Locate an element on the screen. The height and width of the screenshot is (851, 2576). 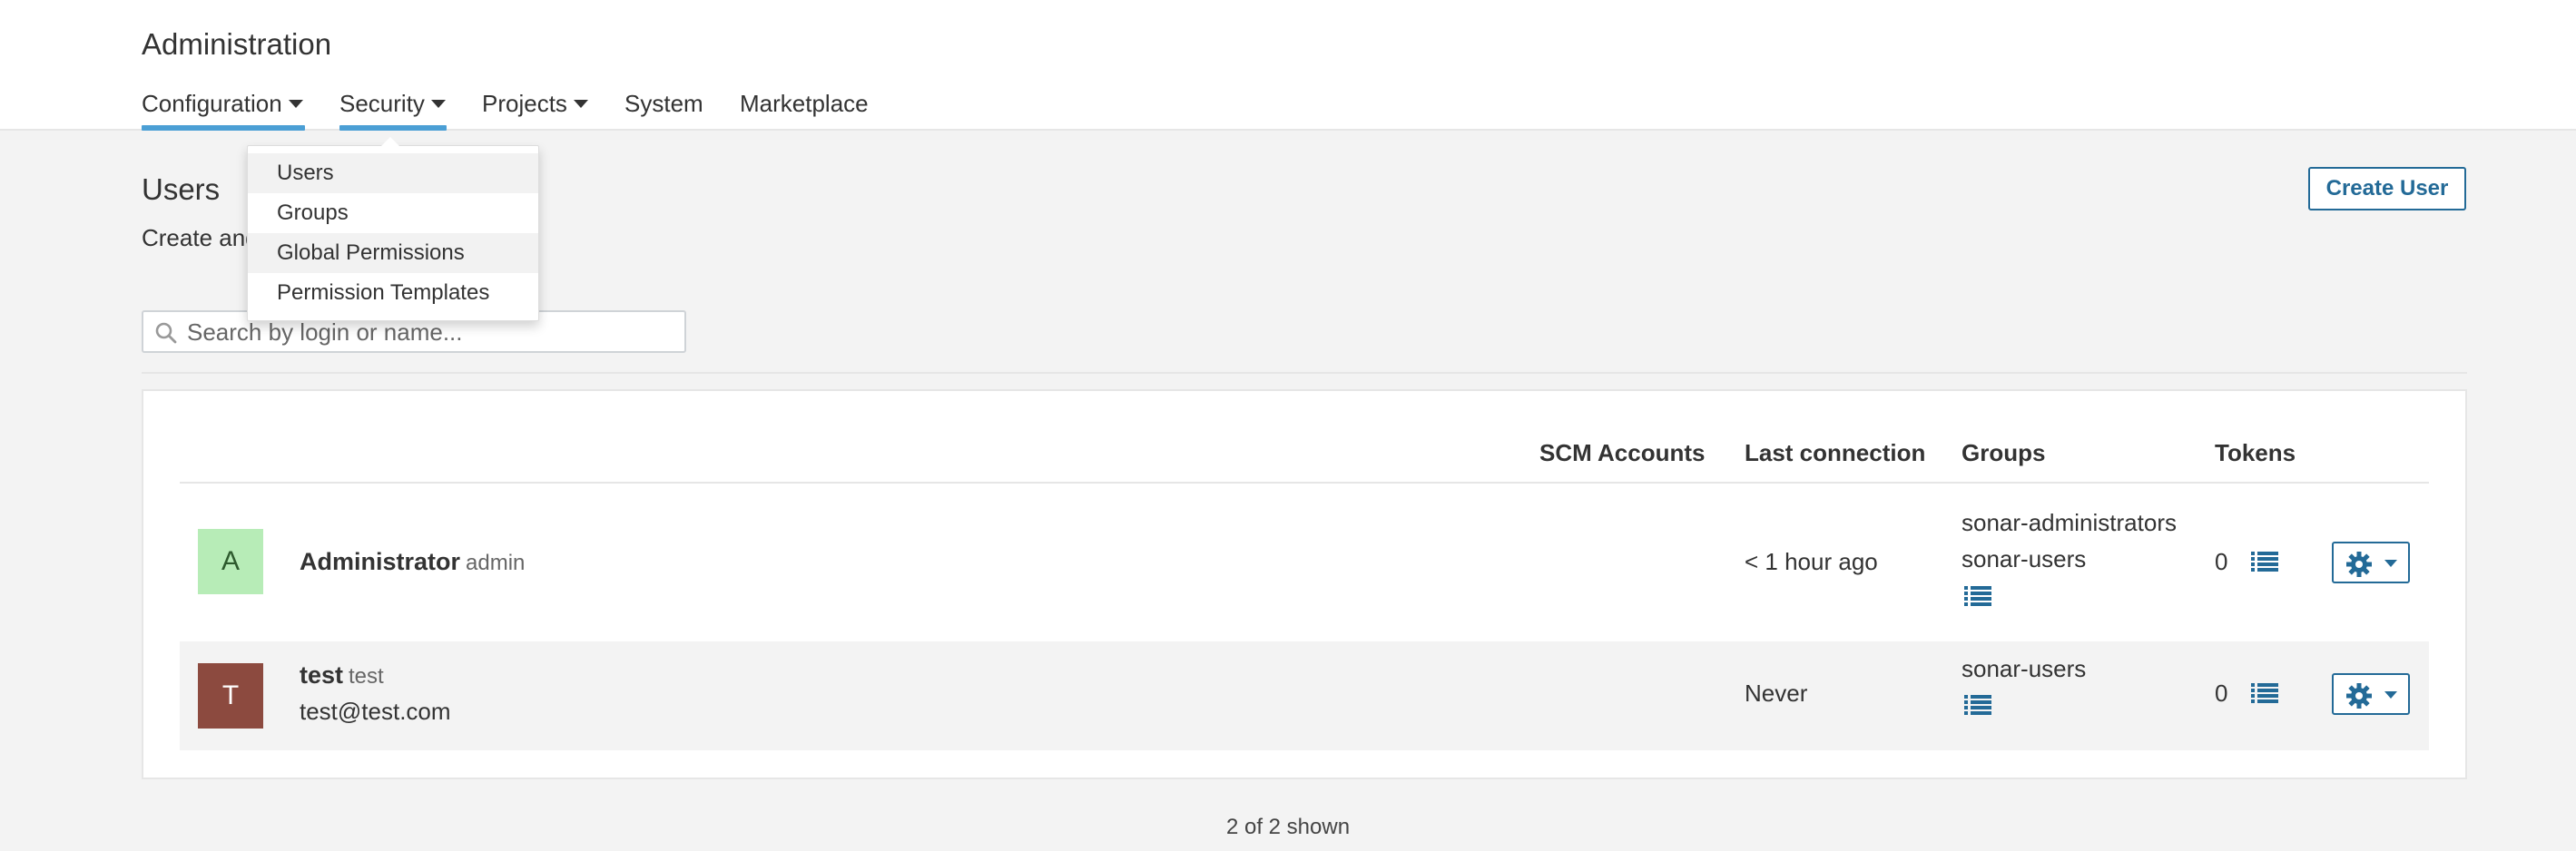
user-name: test test is located at coordinates (342, 675).